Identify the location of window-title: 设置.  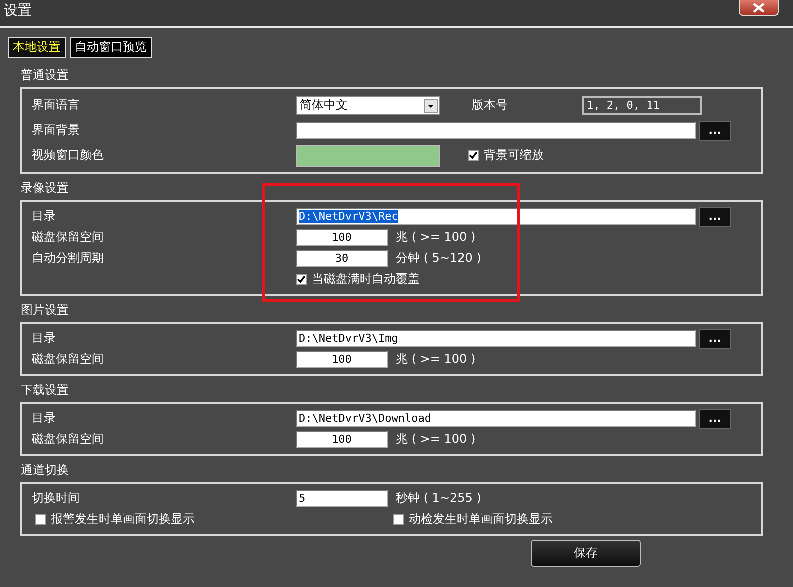
(18, 11).